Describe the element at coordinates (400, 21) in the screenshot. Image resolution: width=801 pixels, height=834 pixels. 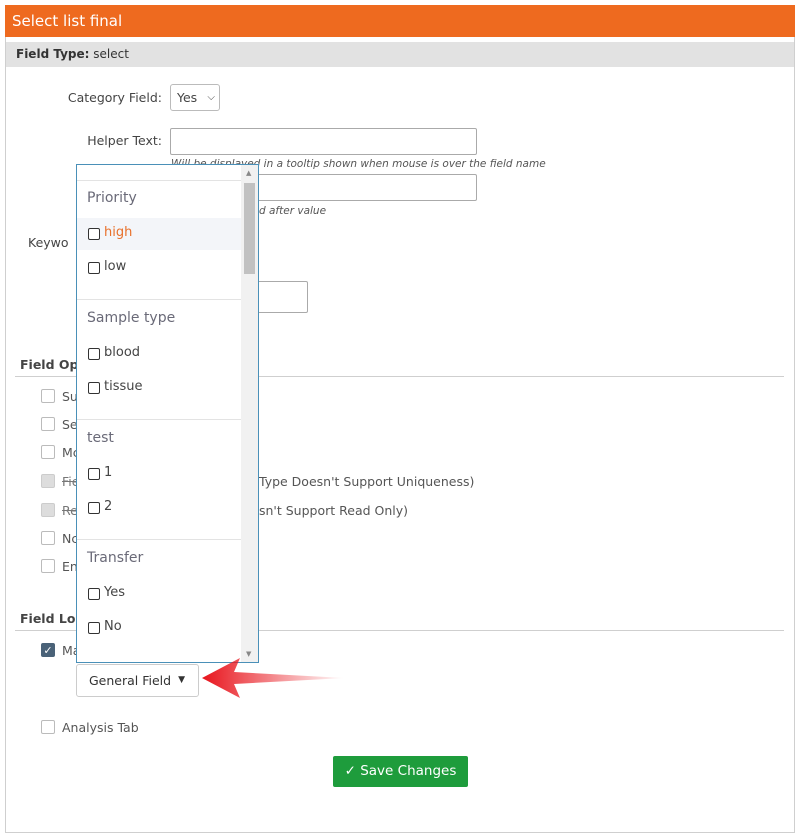
I see `panel-title: Select list final` at that location.